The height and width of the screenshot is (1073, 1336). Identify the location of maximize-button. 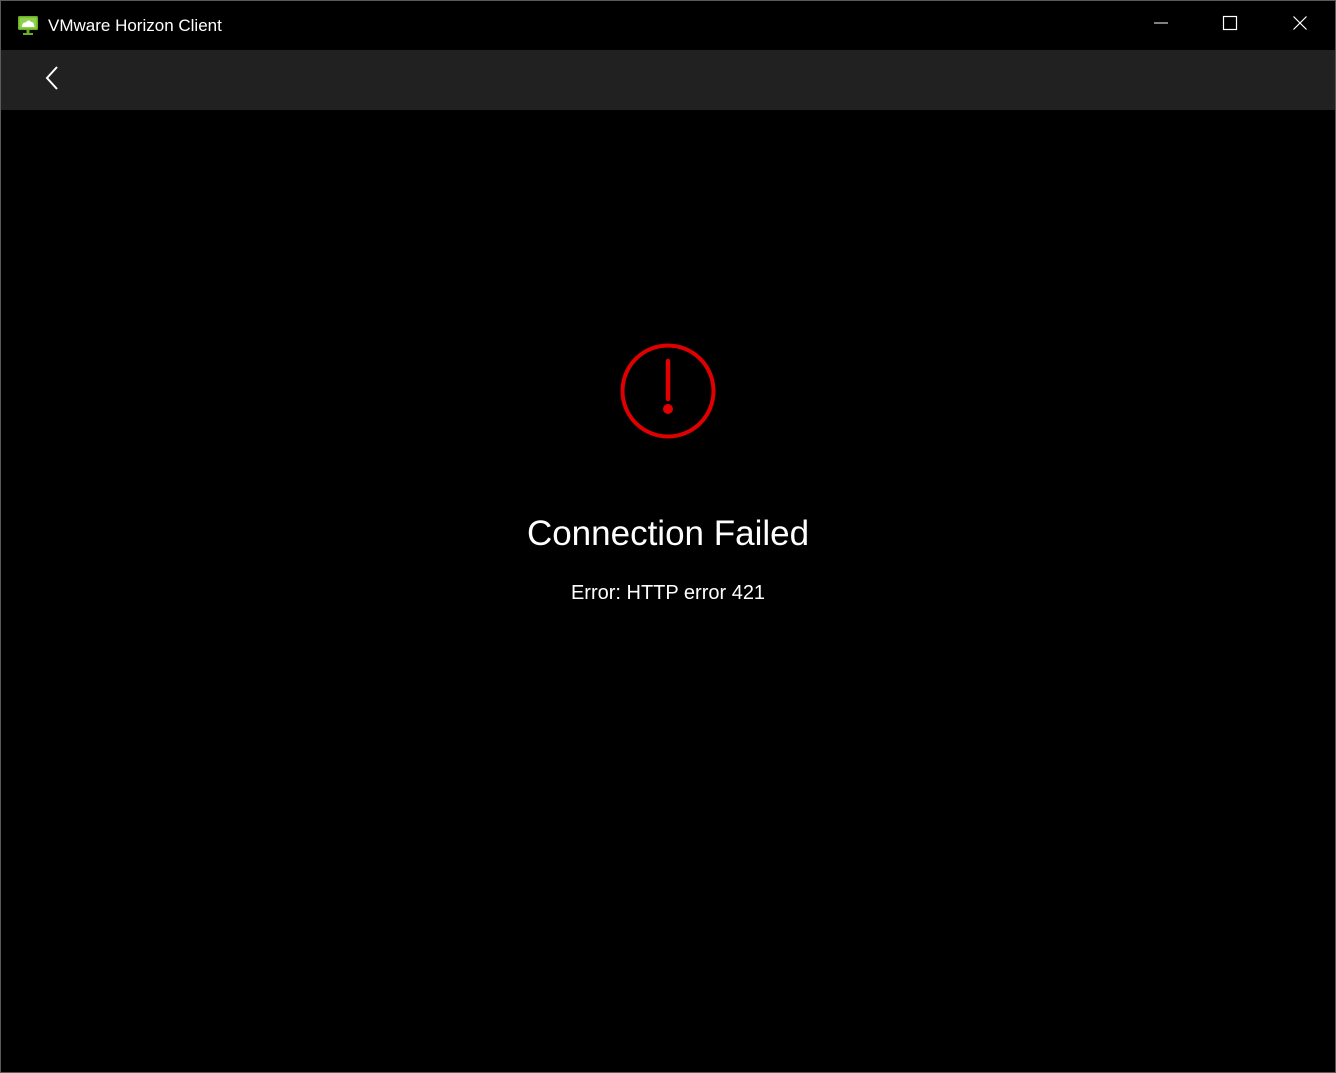
(1230, 25).